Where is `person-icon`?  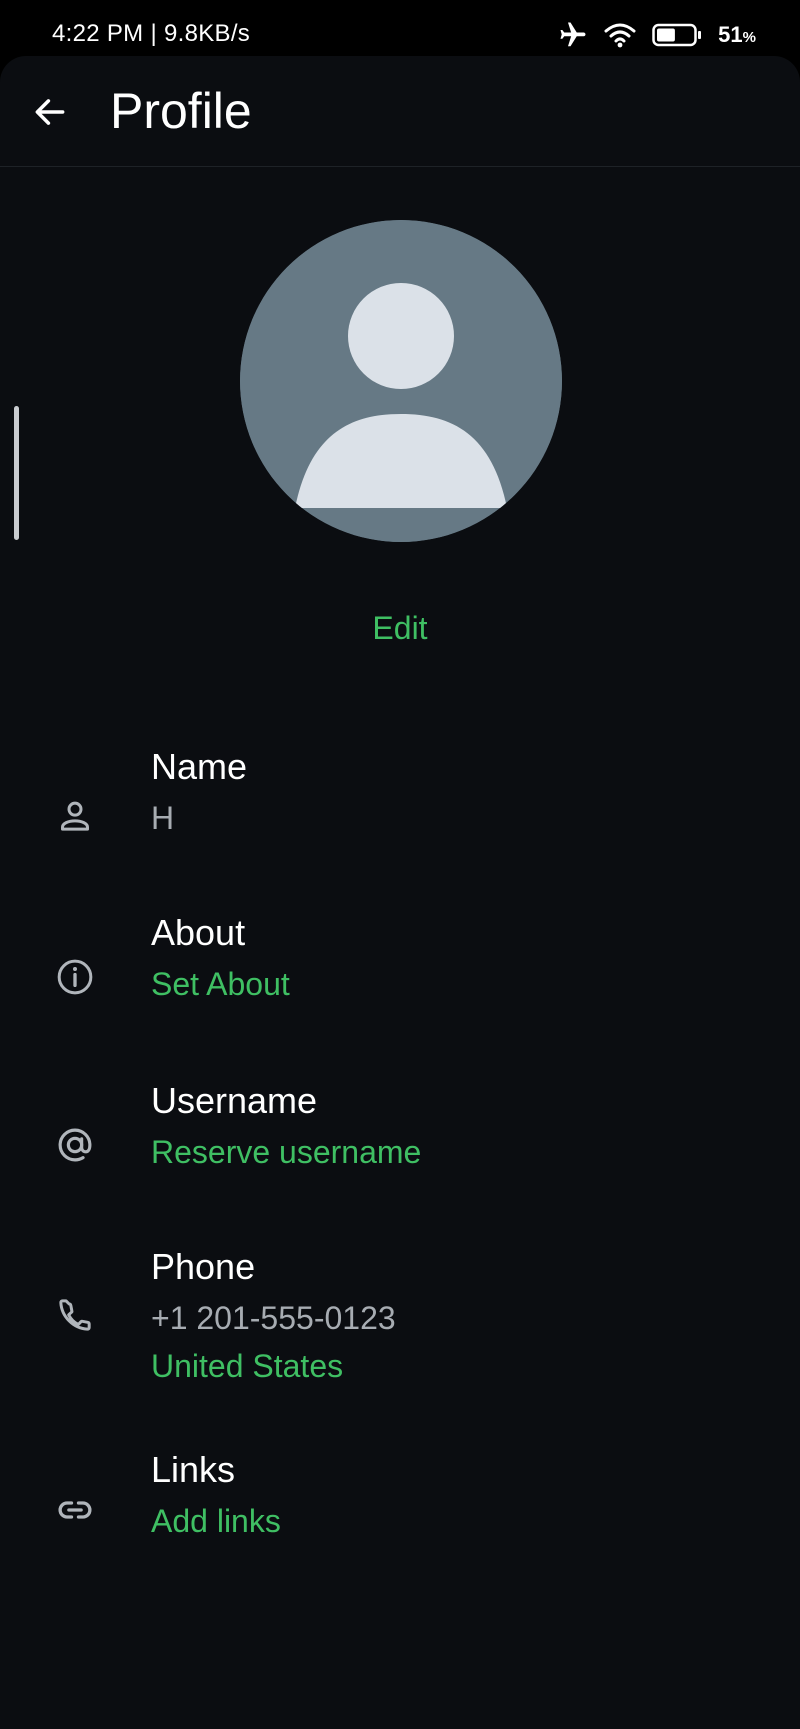
person-icon is located at coordinates (75, 815).